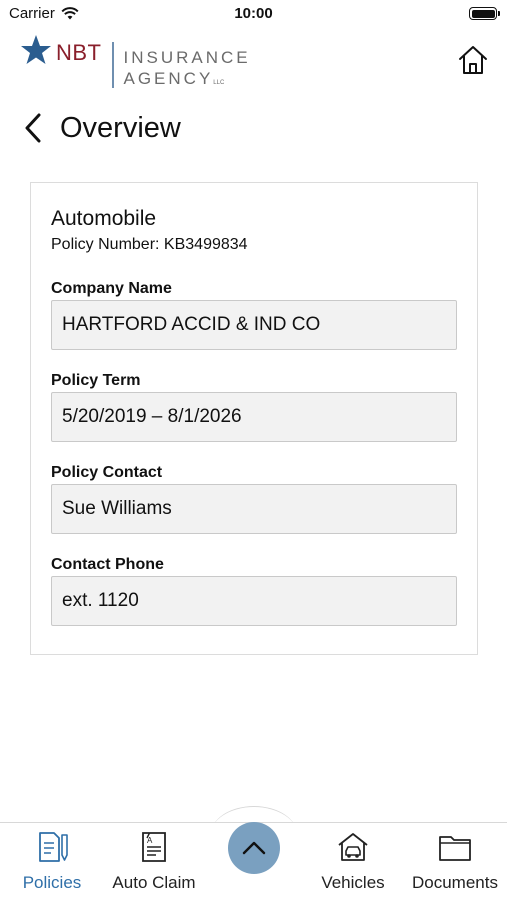  I want to click on tab-vehicles-label: Vehicles, so click(353, 882).